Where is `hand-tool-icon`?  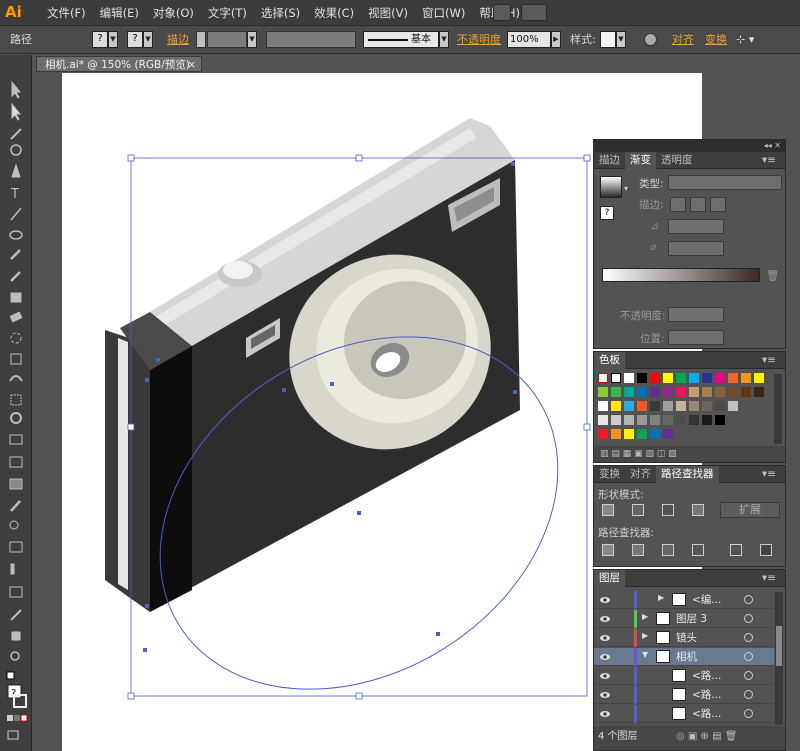
hand-tool-icon is located at coordinates (16, 636).